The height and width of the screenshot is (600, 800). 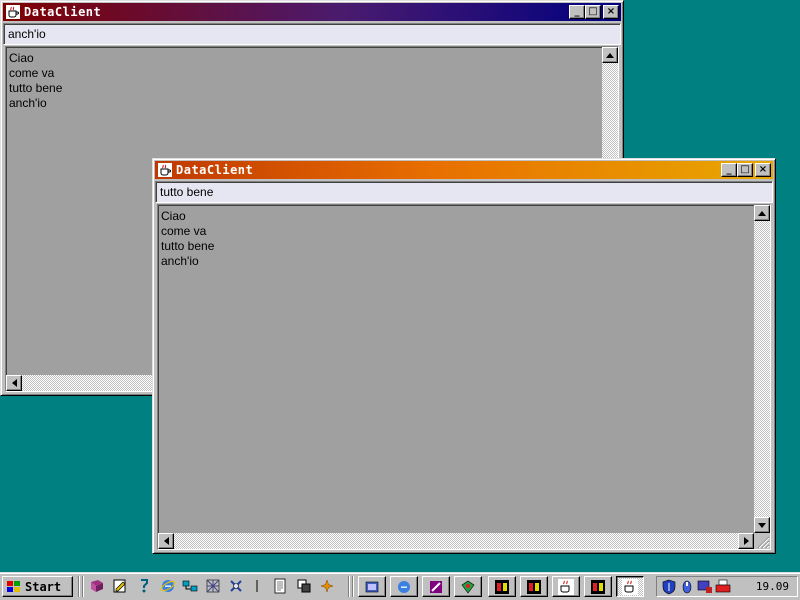 I want to click on clock: 19.09, so click(x=772, y=586).